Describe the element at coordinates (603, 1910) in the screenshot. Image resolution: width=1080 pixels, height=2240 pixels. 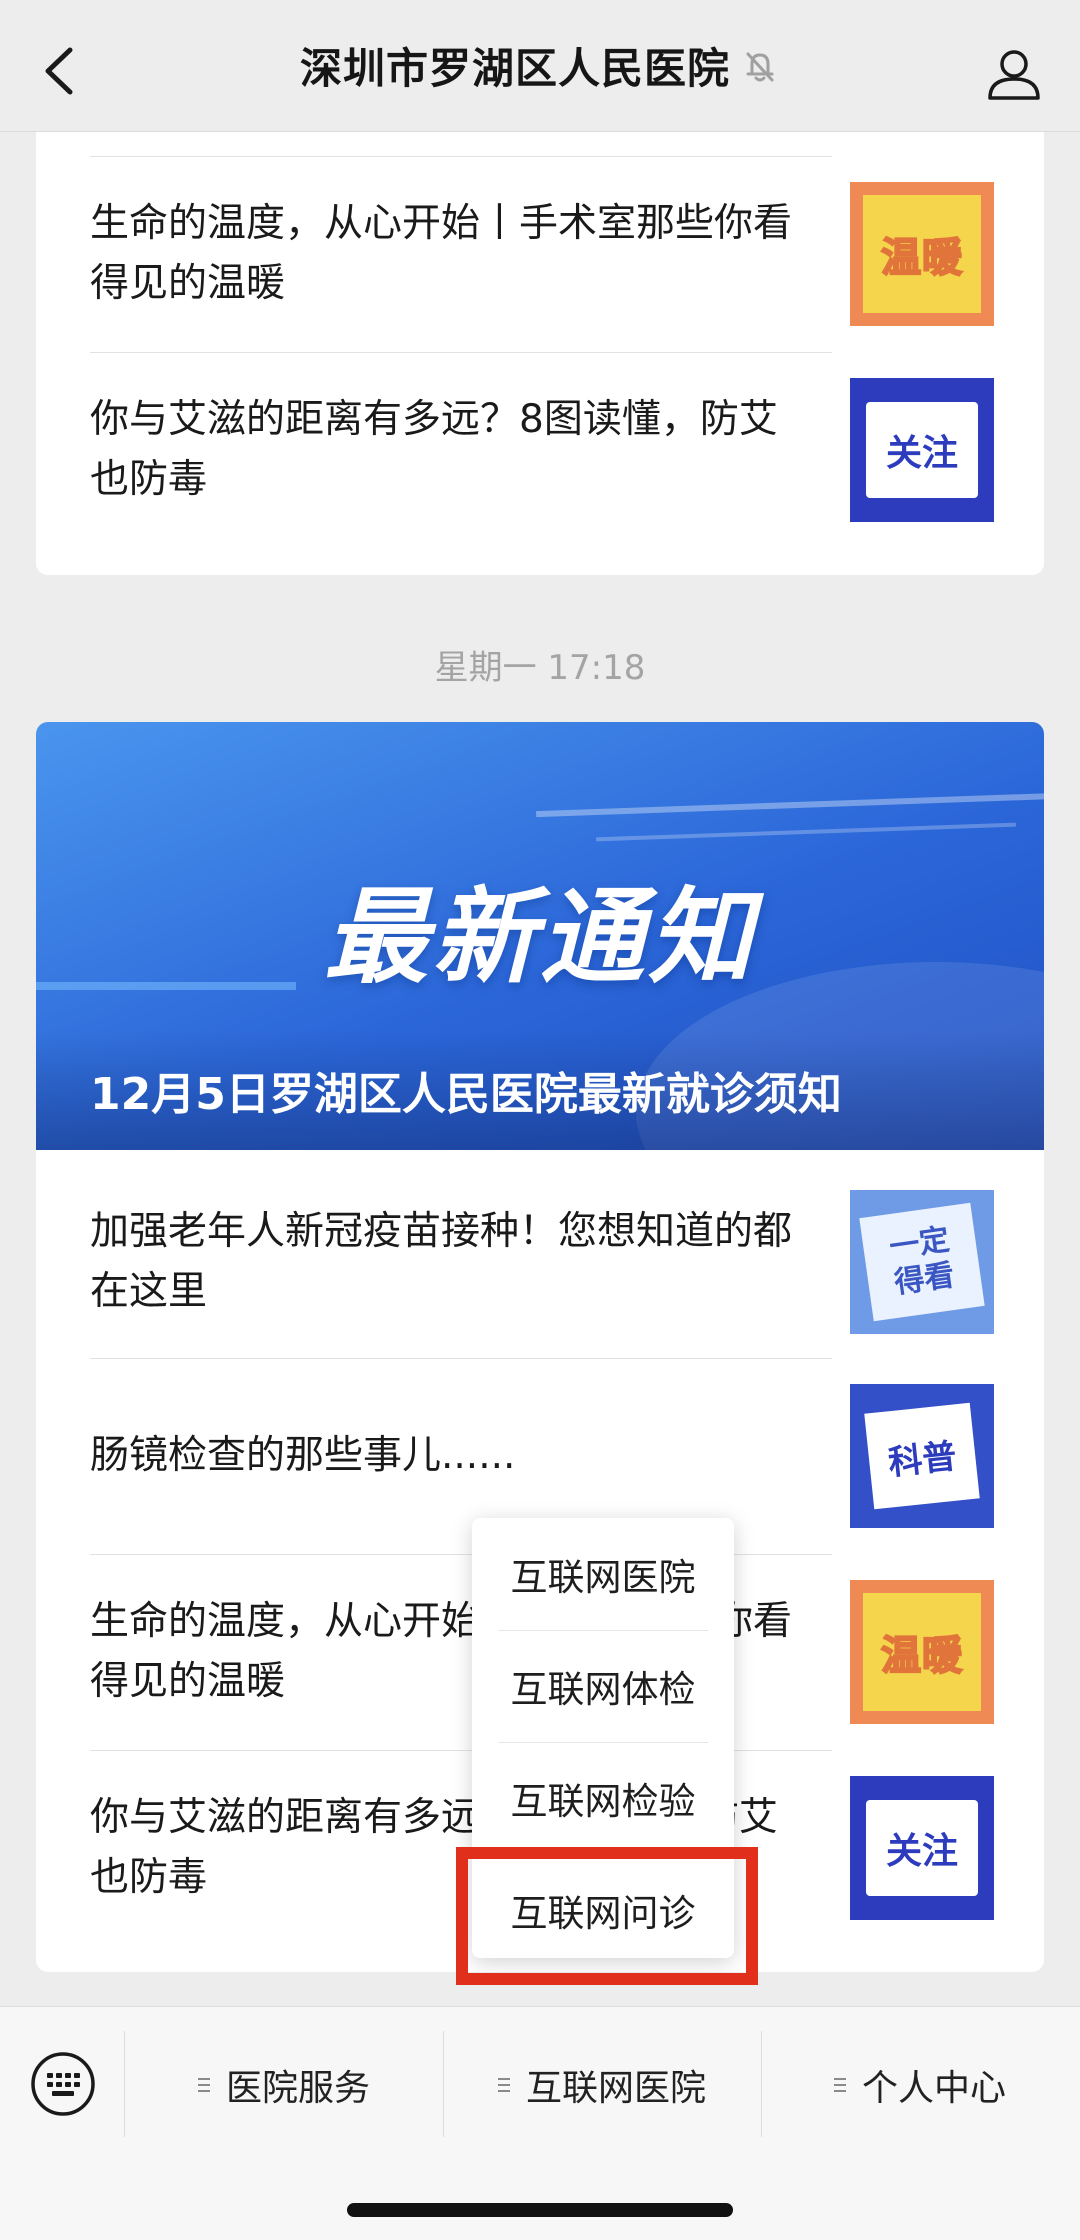
I see `submenu-item-internet-consultation: 互联网问诊` at that location.